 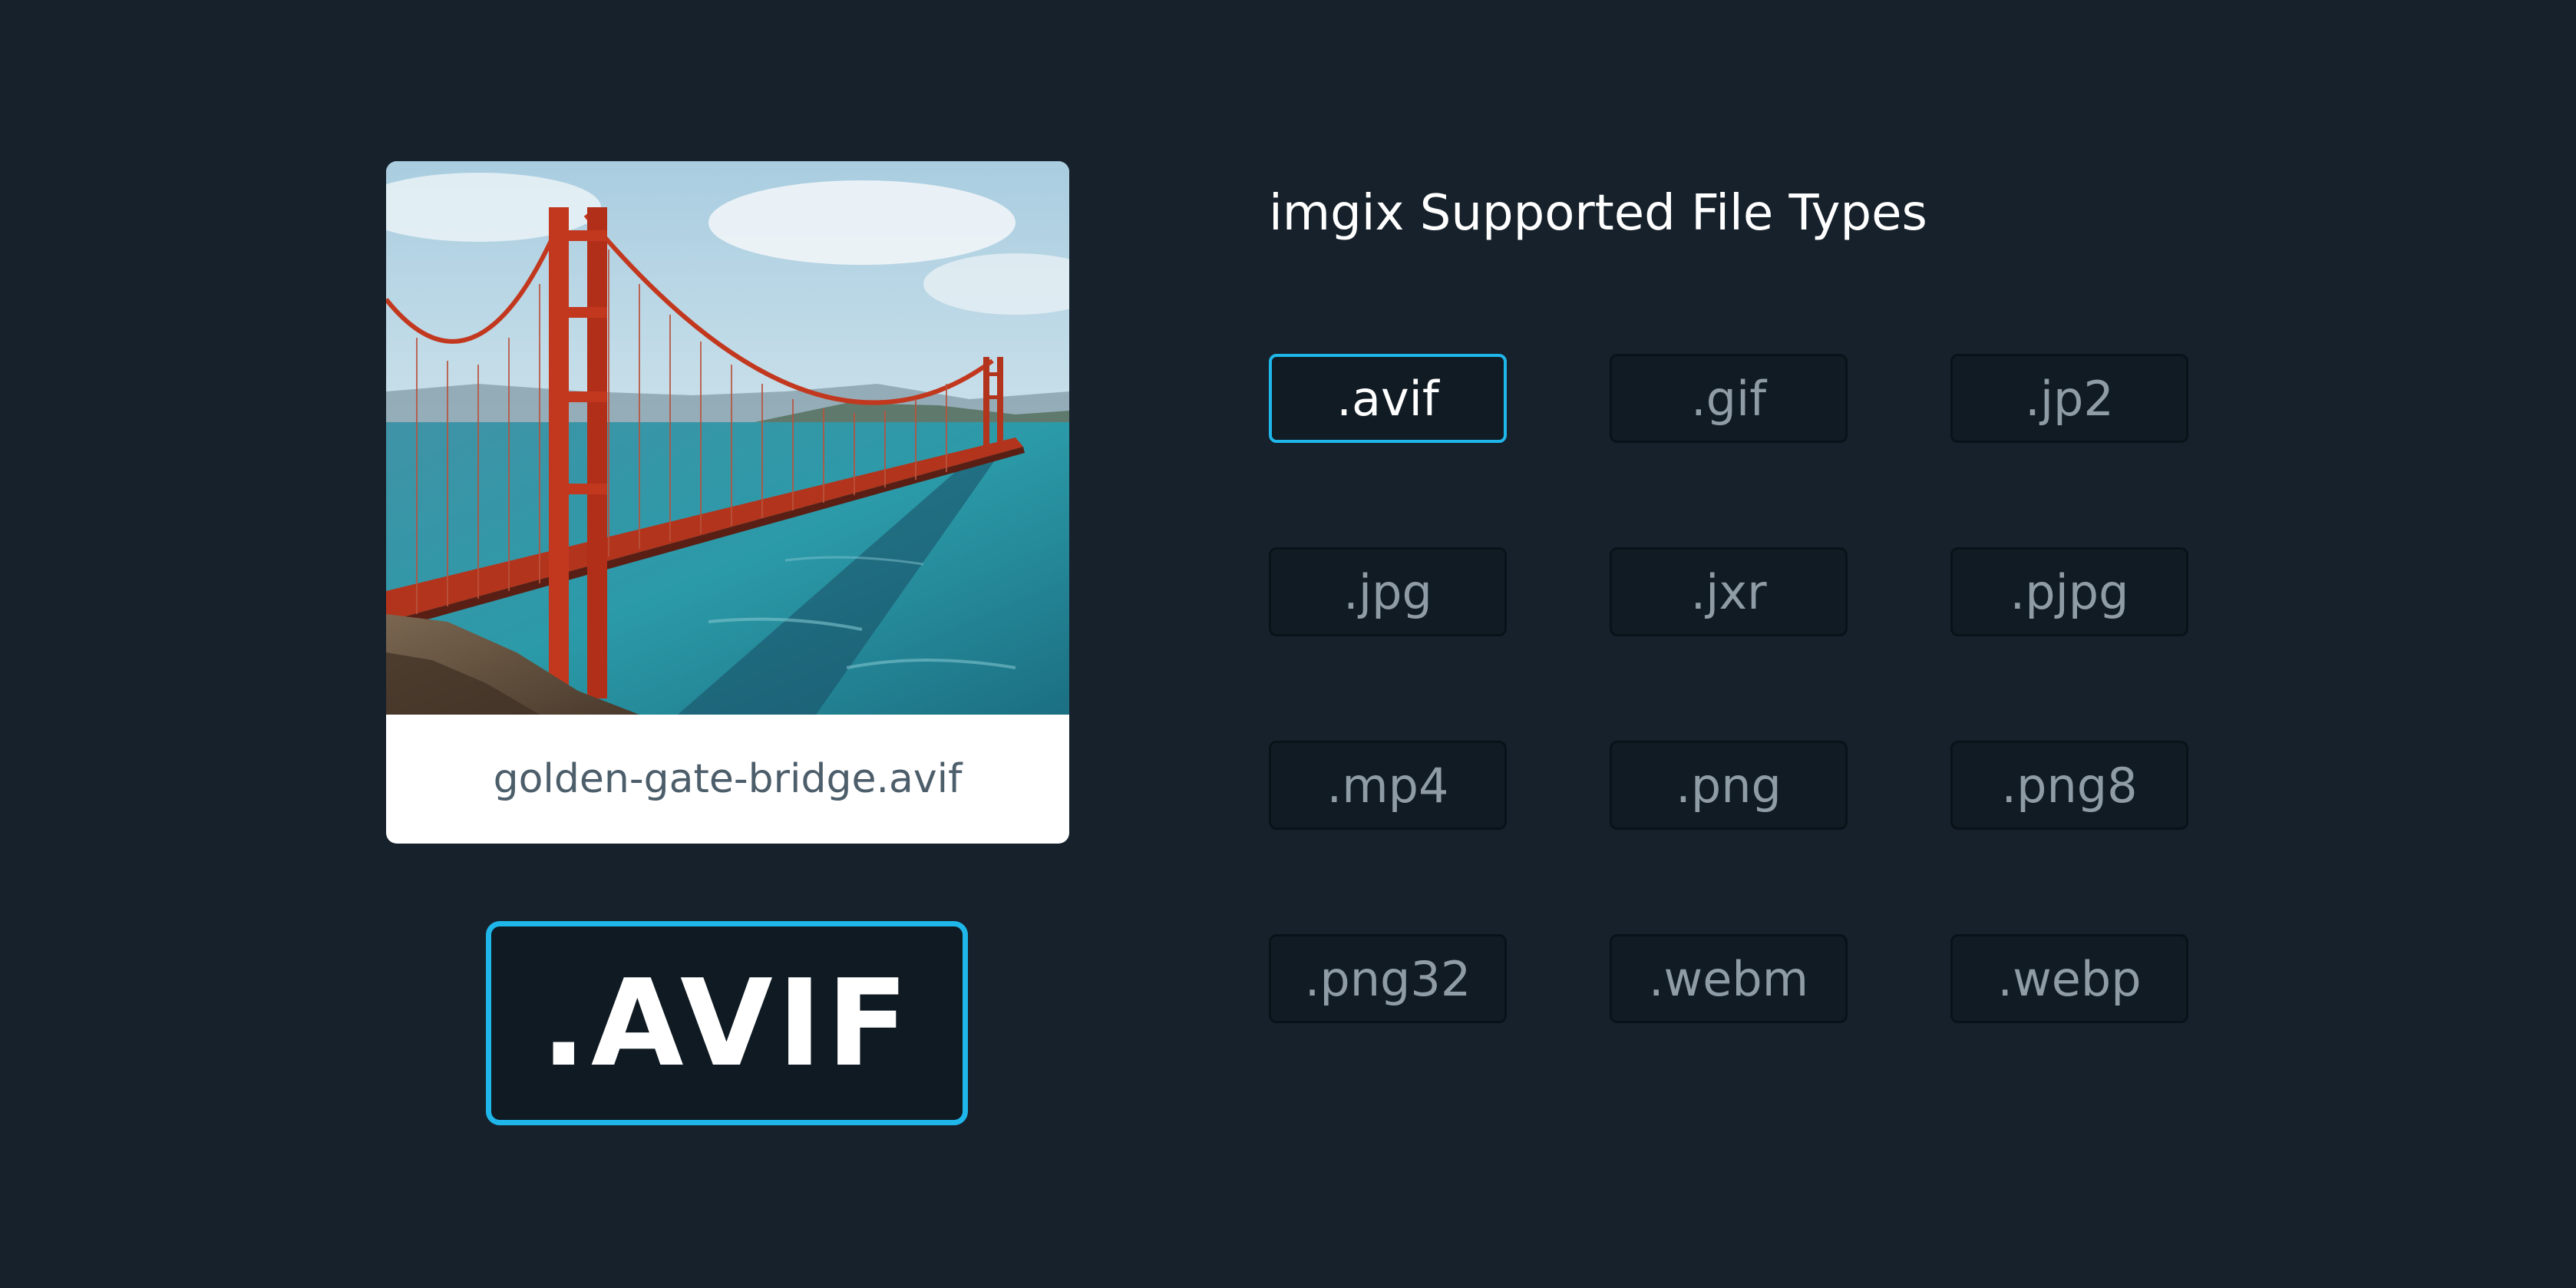 I want to click on selected-format-badge: .AVIF, so click(x=727, y=1023).